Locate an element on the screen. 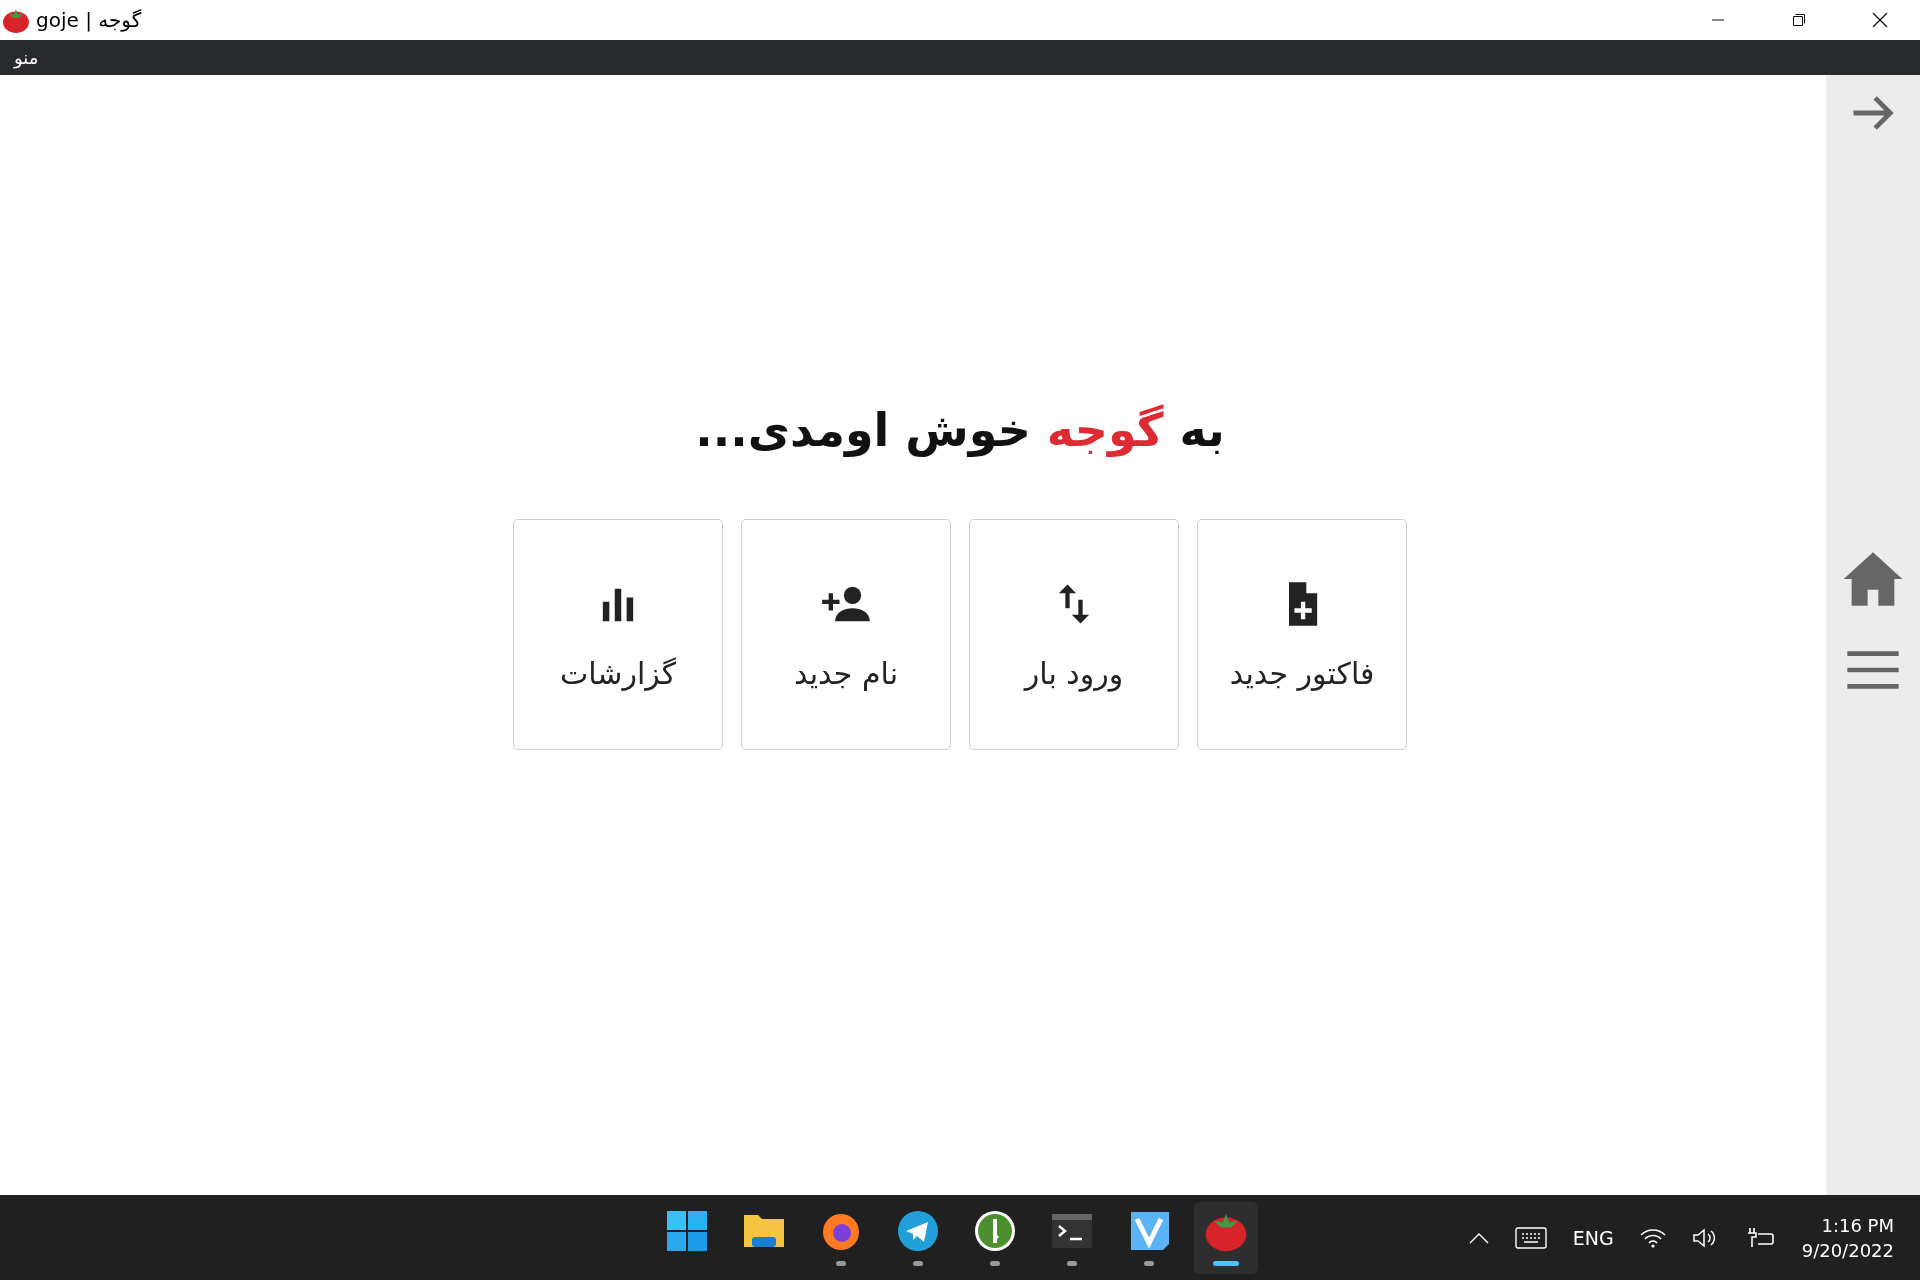  action-tile: گزارشات is located at coordinates (618, 634).